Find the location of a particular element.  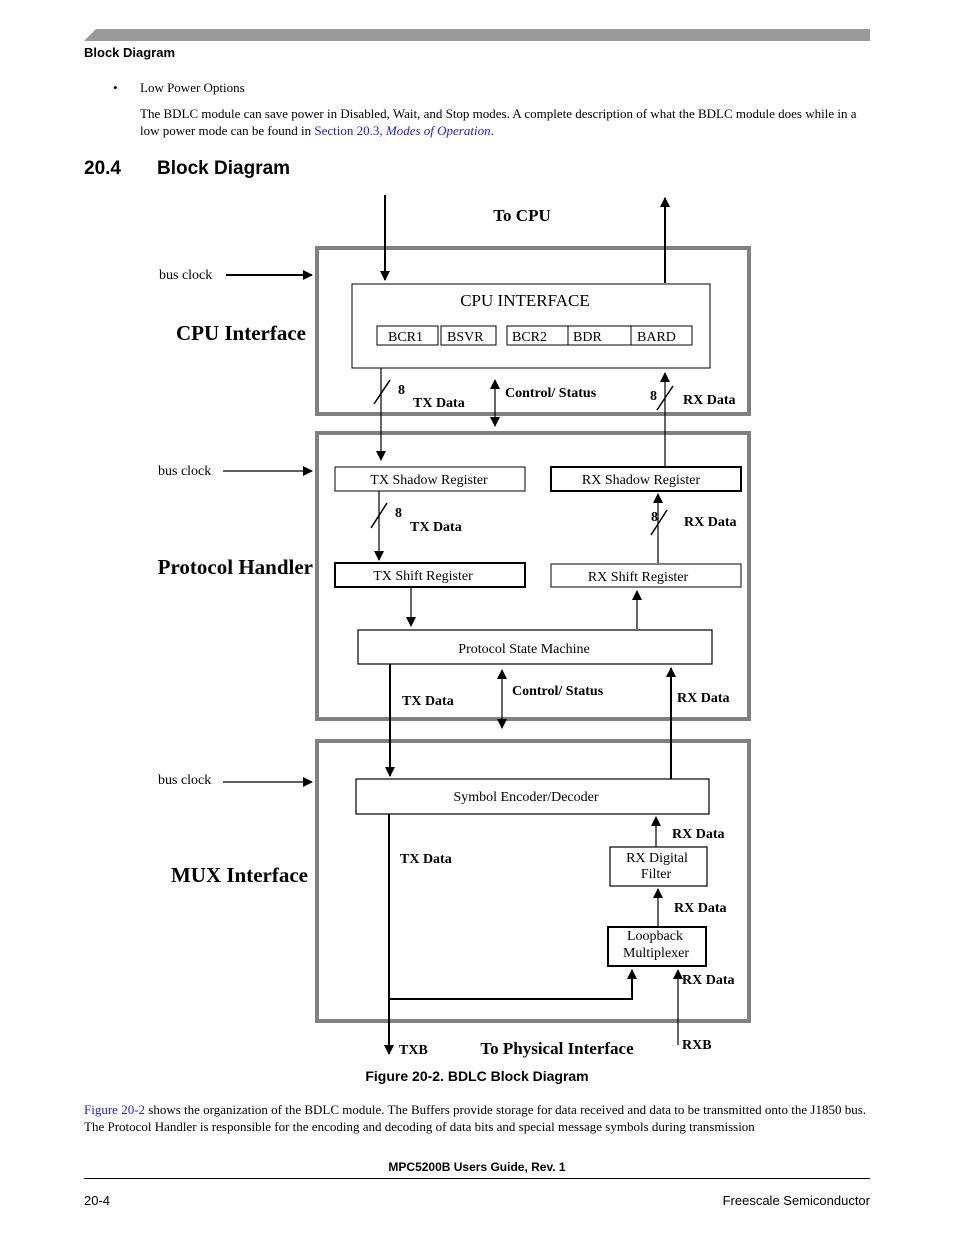

cpu-interface-title: CPU INTERFACE is located at coordinates (525, 300).